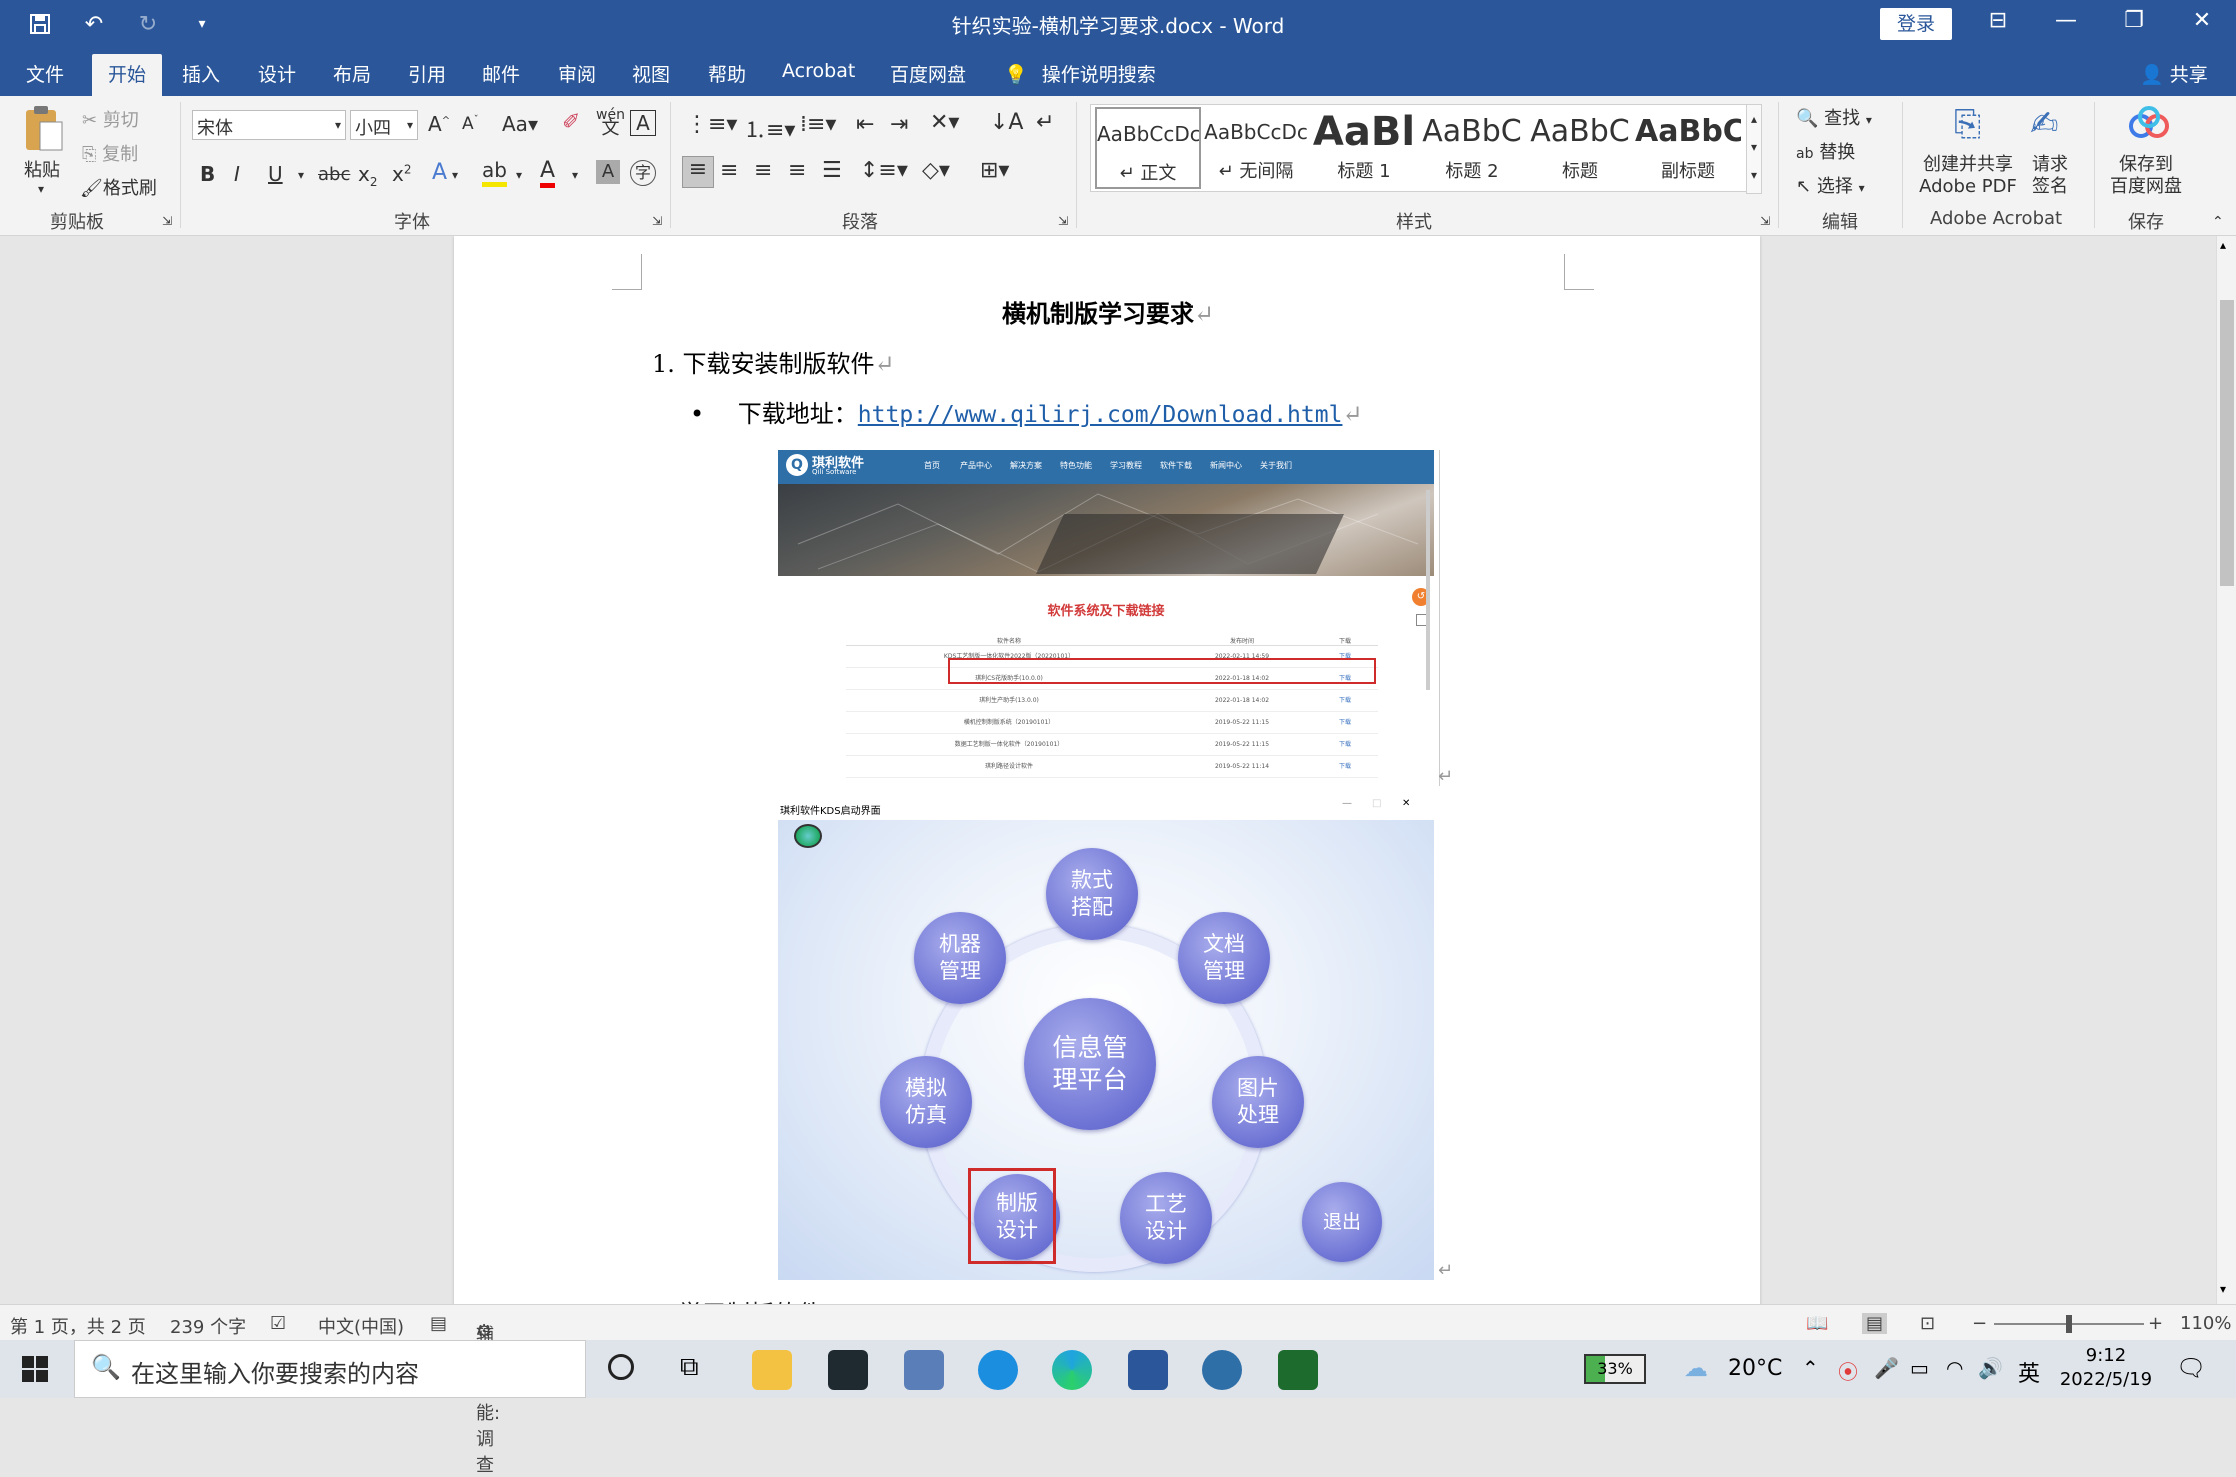  I want to click on kds-minimize-icon: —, so click(1347, 803).